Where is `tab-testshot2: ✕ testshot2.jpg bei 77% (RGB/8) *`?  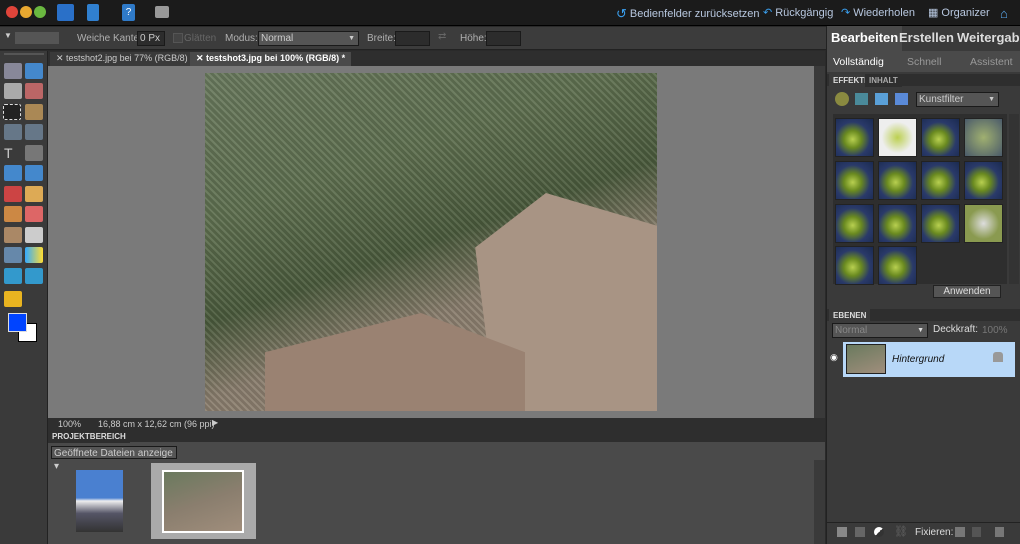
tab-testshot2: ✕ testshot2.jpg bei 77% (RGB/8) * is located at coordinates (125, 59).